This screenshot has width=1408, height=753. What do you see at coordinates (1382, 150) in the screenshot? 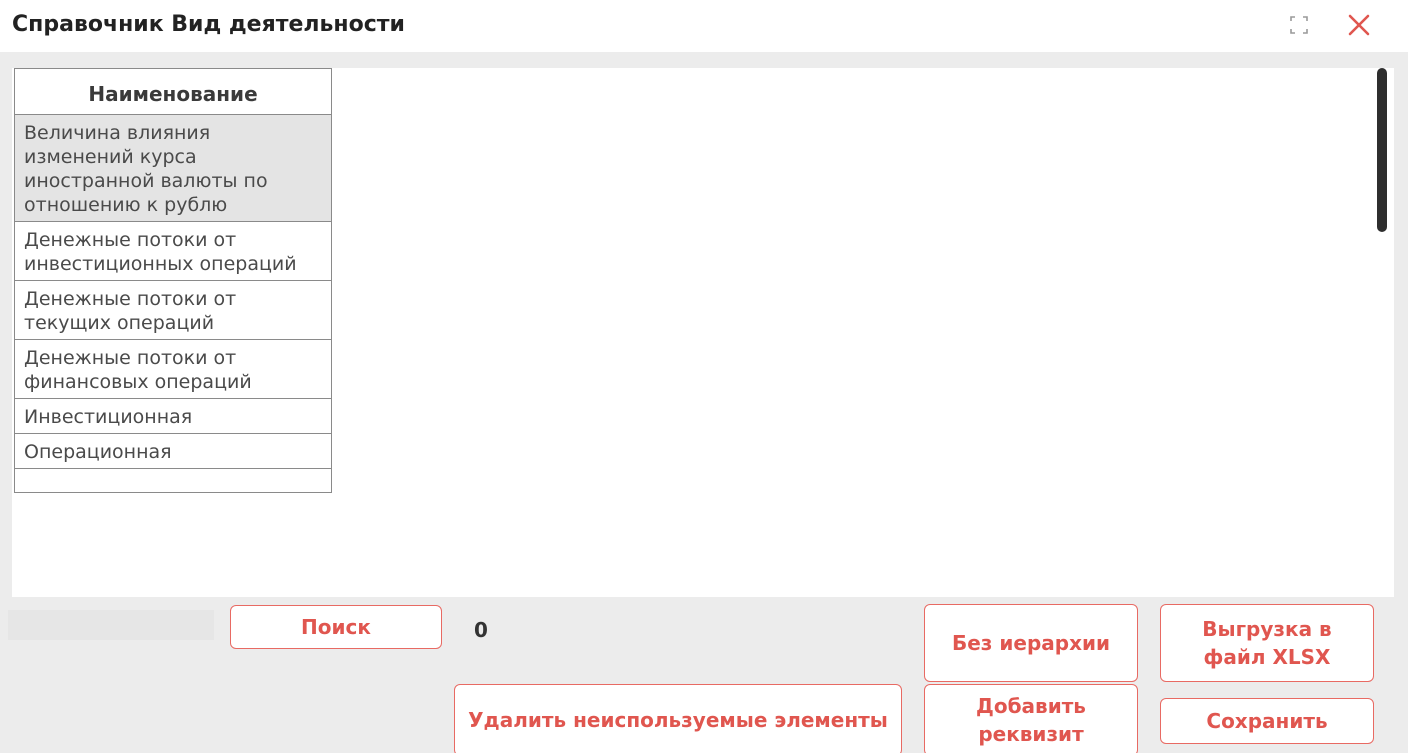
I see `vertical-scrollbar` at bounding box center [1382, 150].